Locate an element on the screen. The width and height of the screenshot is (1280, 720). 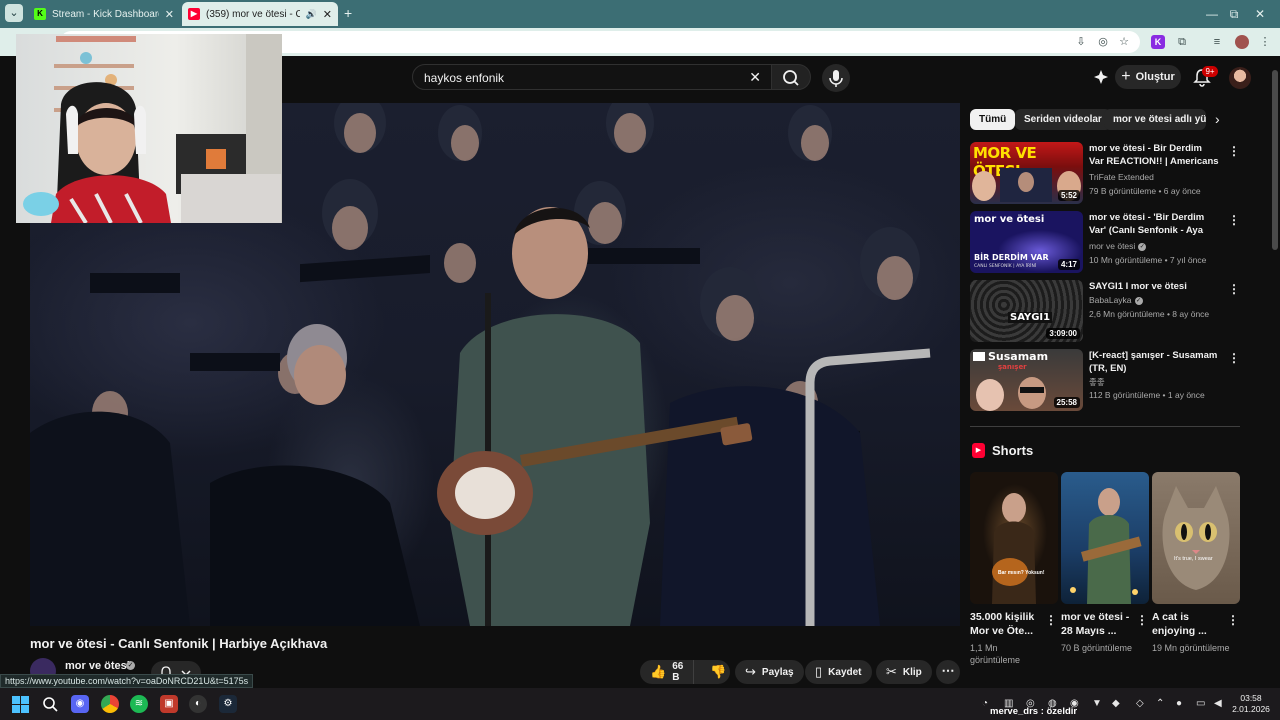
shorts-heading: Shorts is located at coordinates (1013, 450).